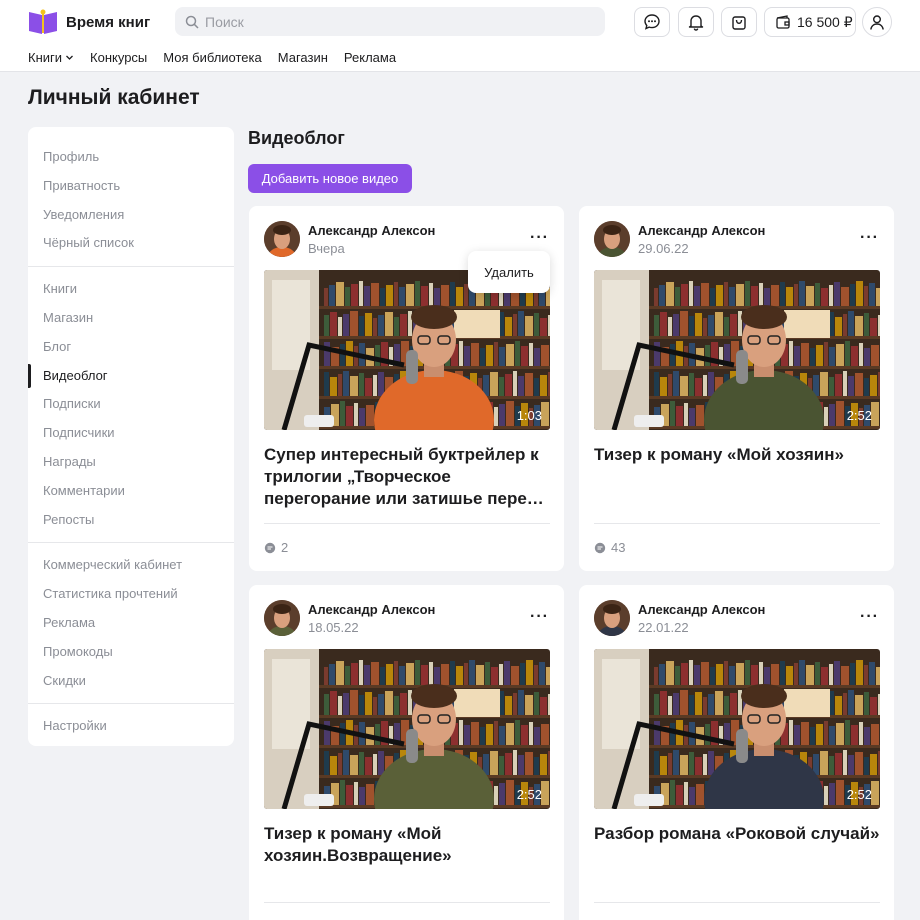 The height and width of the screenshot is (920, 920). I want to click on sidebar-item: Подписчики, so click(131, 433).